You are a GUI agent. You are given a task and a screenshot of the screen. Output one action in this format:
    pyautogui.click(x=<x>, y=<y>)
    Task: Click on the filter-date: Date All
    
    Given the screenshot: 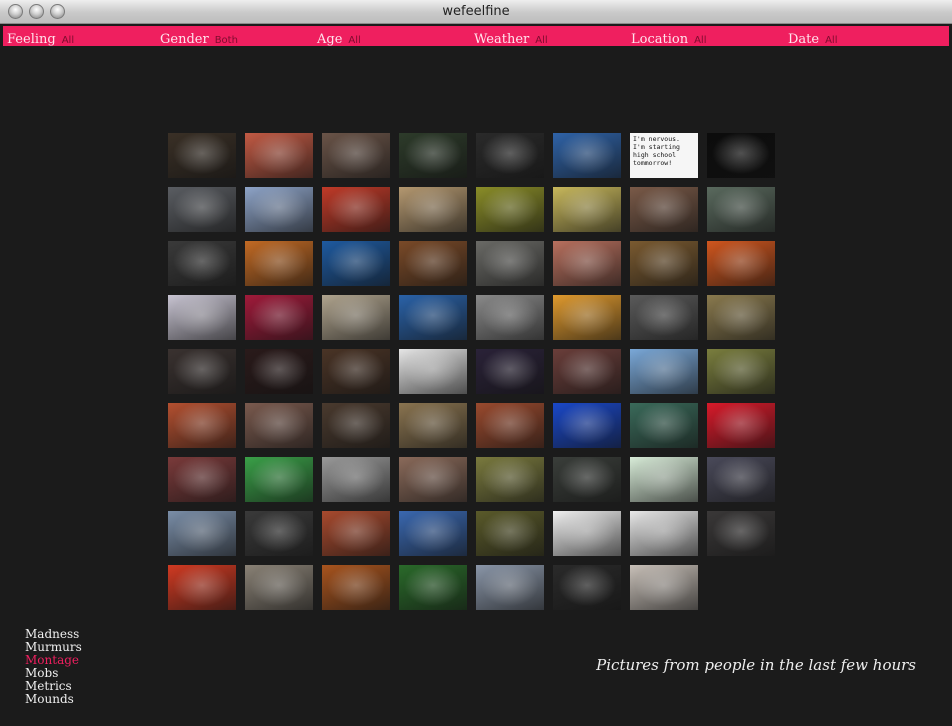 What is the action you would take?
    pyautogui.click(x=813, y=37)
    